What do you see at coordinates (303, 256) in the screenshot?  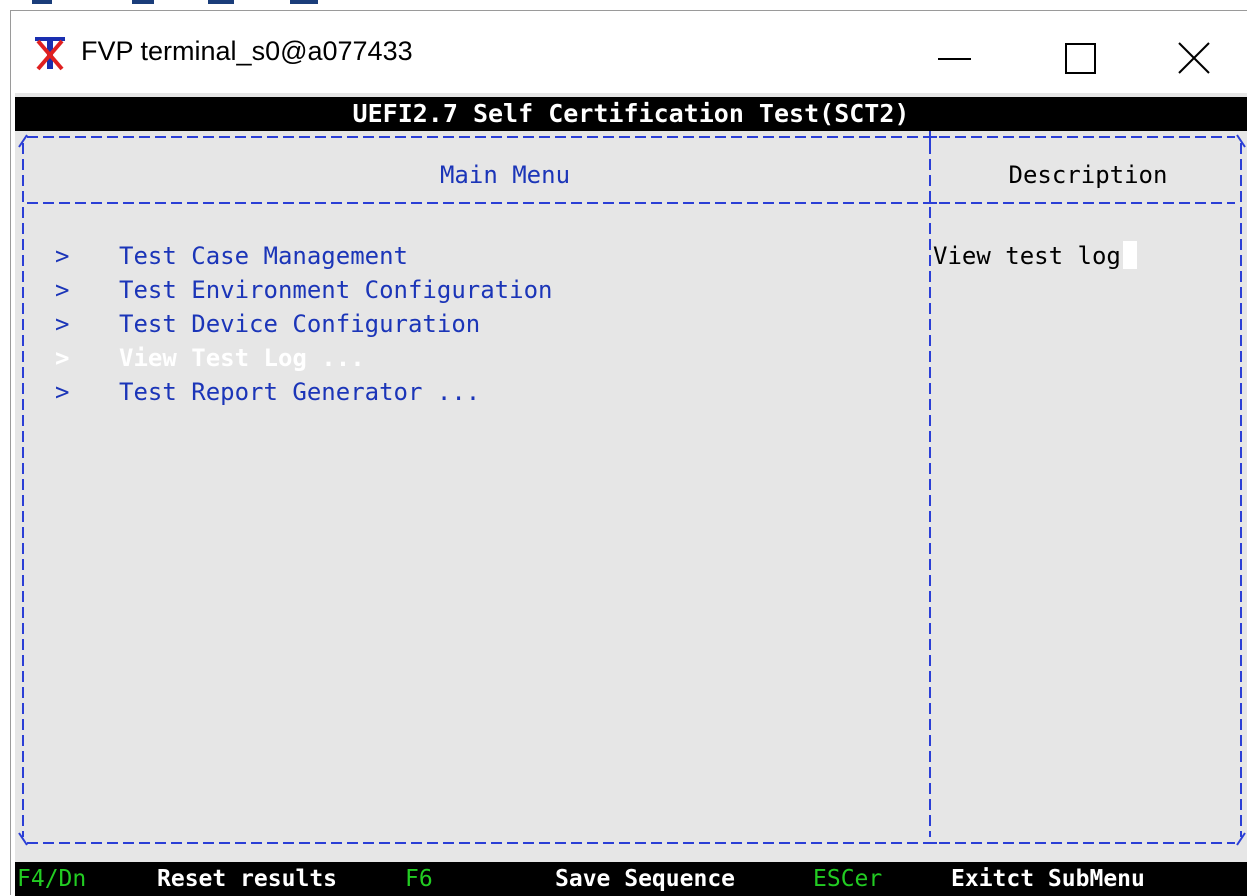 I see `menu-item-test-case-management: > Test Case Management` at bounding box center [303, 256].